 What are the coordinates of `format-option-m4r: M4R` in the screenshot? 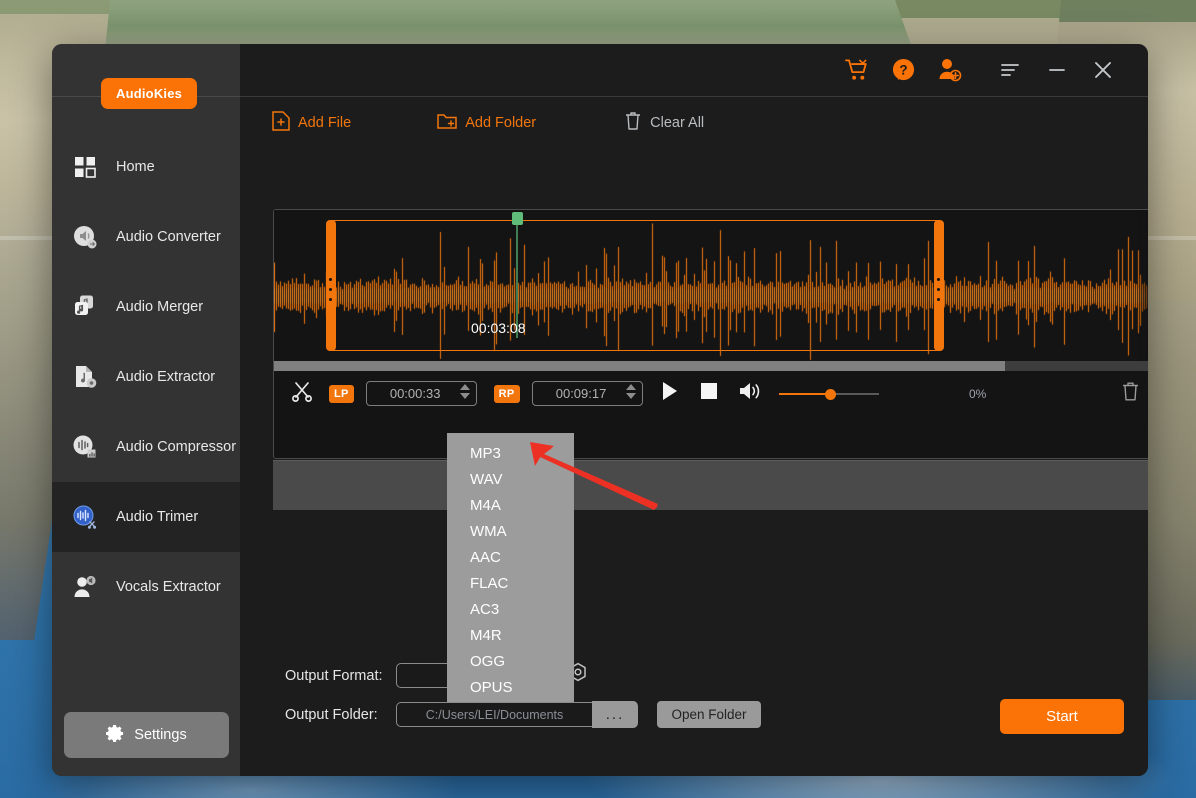 It's located at (510, 635).